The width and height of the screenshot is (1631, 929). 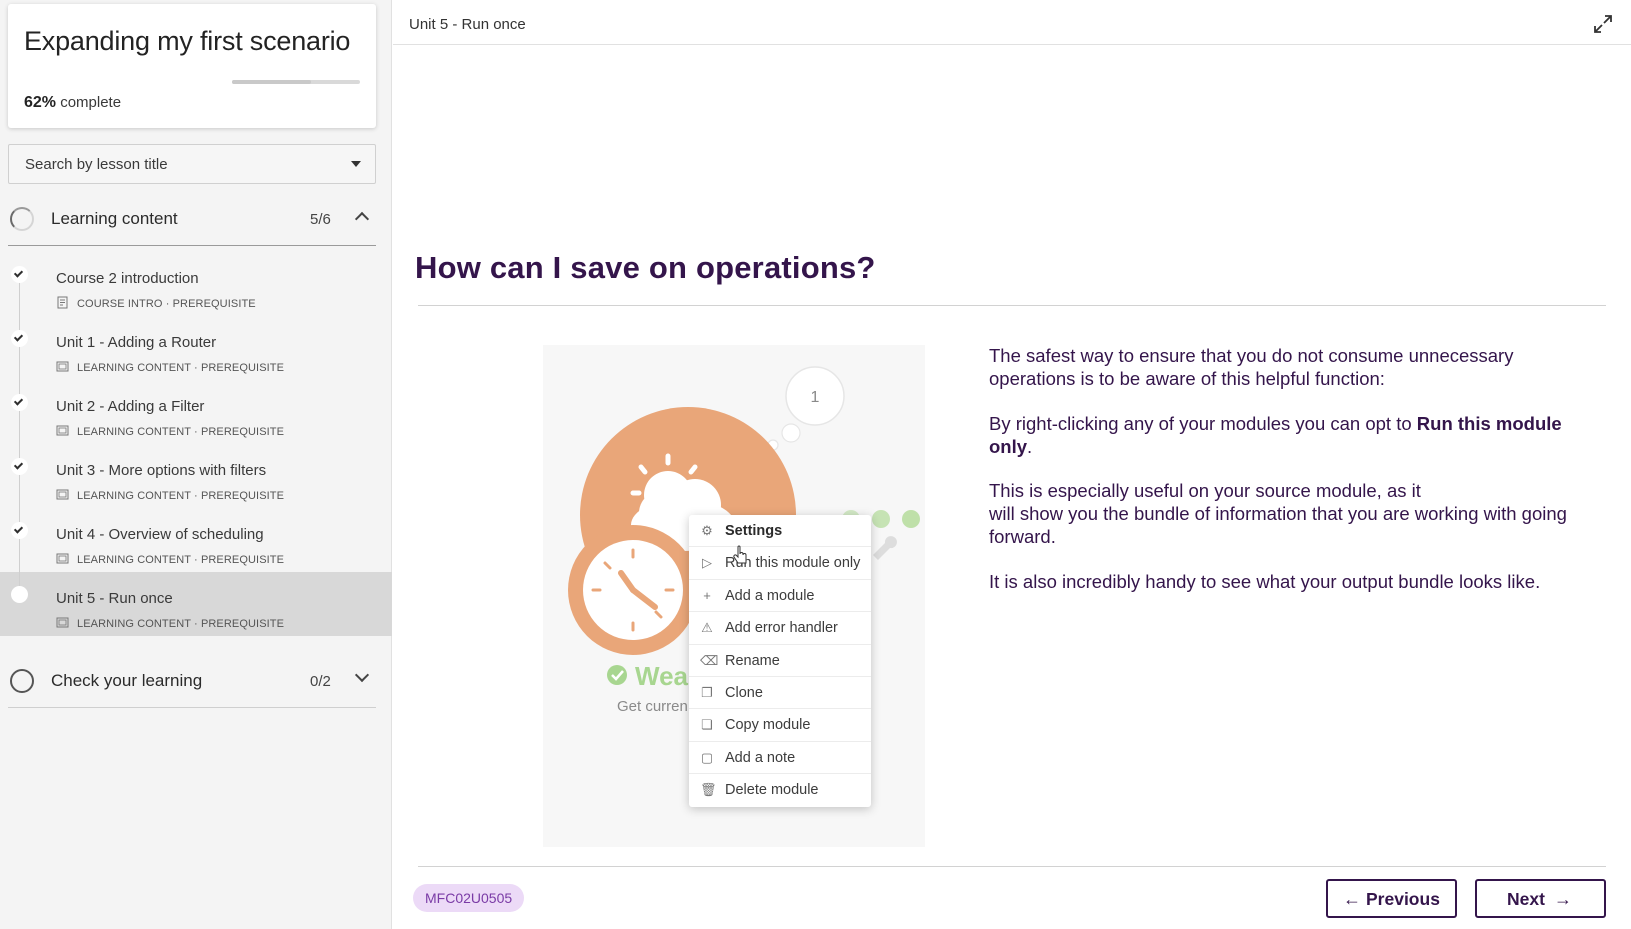 I want to click on lesson-current-dot-icon, so click(x=19, y=594).